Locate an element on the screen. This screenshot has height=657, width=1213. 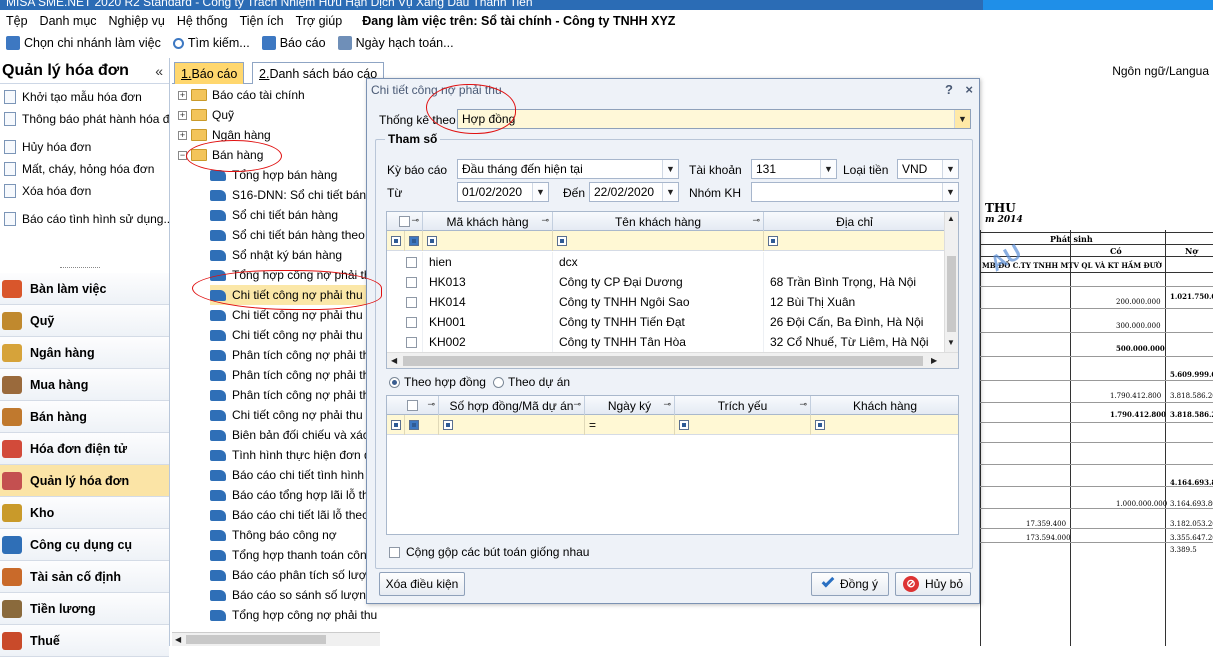
tab-reports: 1. Báo cáo is located at coordinates (209, 73).